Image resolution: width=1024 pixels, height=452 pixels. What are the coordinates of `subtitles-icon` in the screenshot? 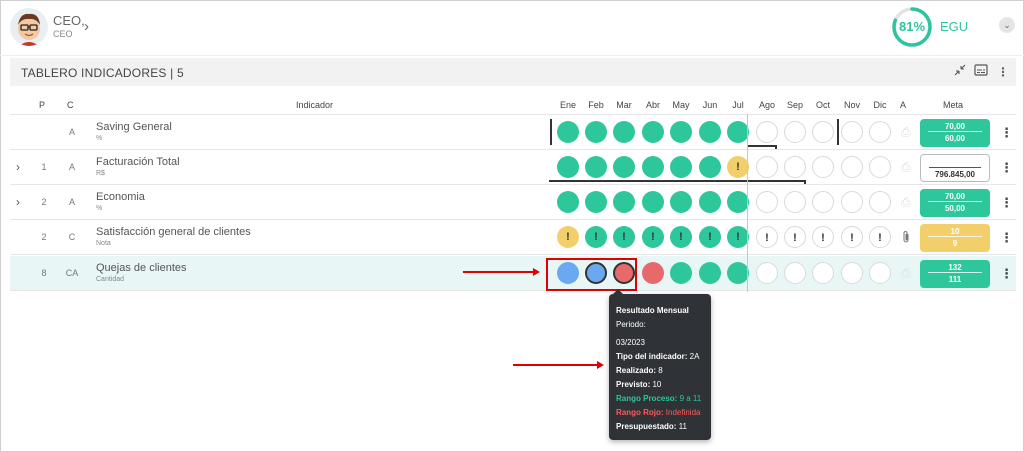 It's located at (981, 72).